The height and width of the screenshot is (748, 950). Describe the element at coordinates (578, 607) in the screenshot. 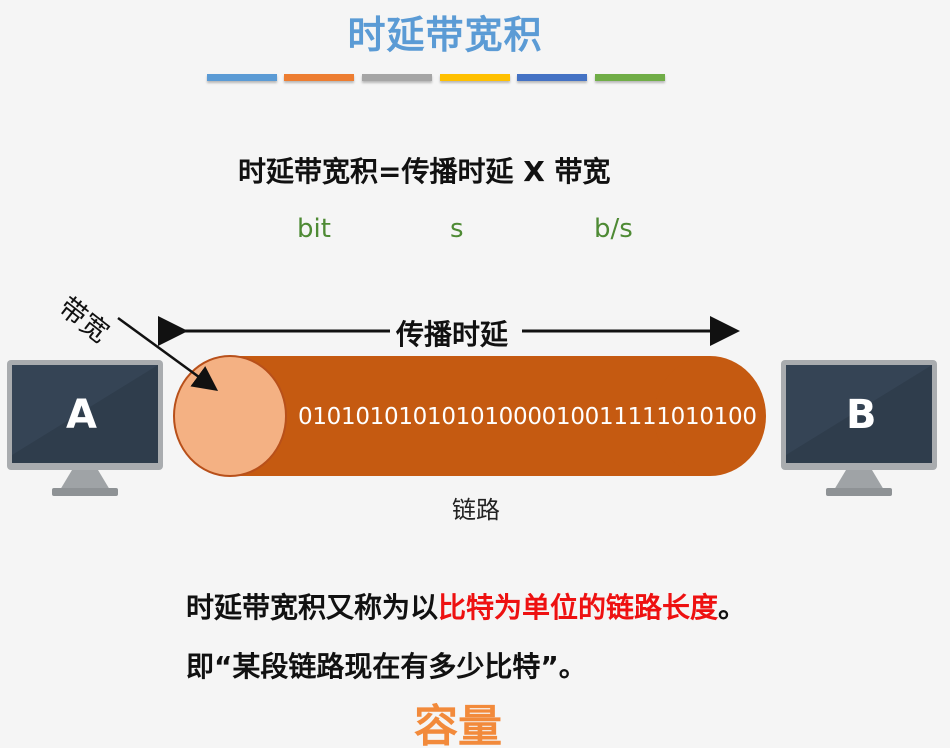

I see `line1-highlight: 比特为单位的链路长度` at that location.